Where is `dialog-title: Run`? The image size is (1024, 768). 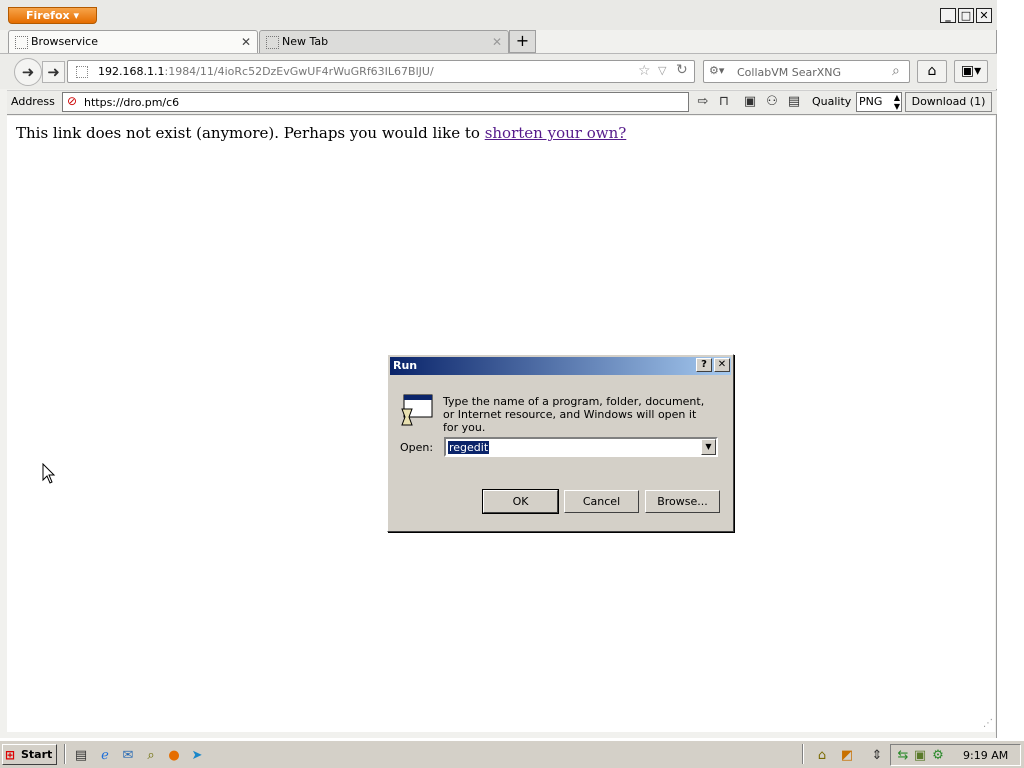 dialog-title: Run is located at coordinates (405, 365).